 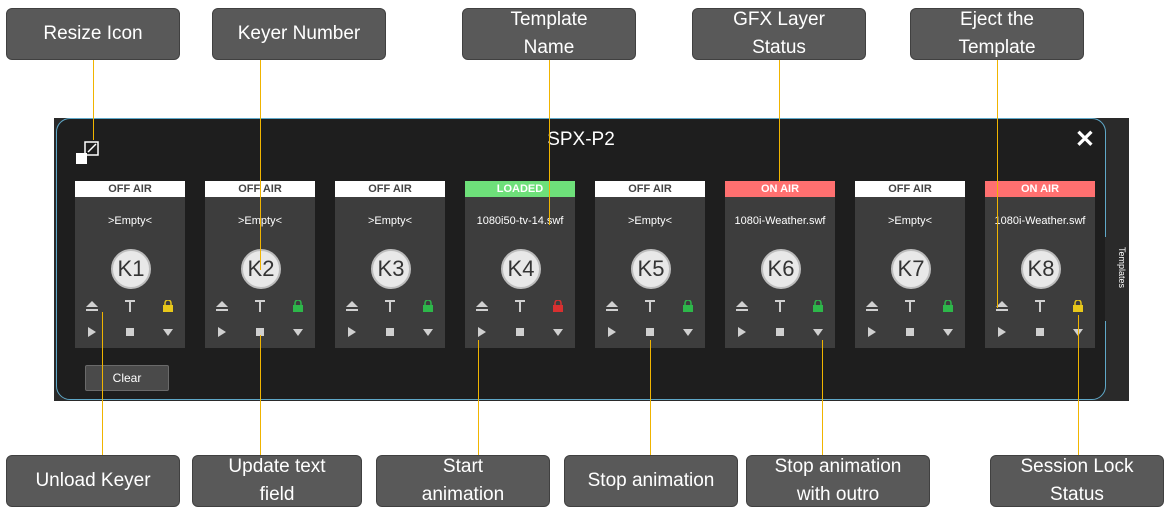 I want to click on leader-start, so click(x=478, y=397).